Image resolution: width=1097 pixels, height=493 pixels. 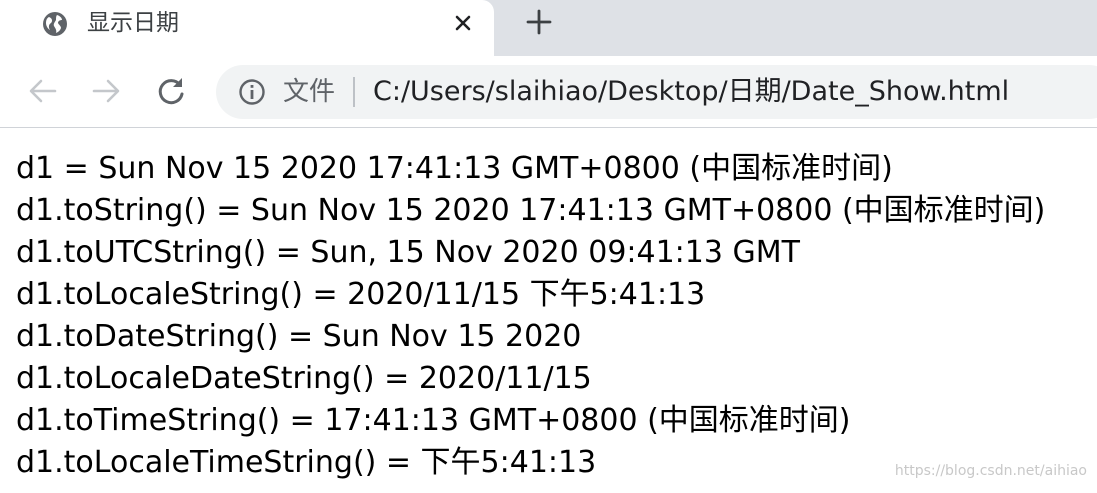 I want to click on output-line: d1.toLocaleDateString() = 2020/11/15, so click(x=304, y=378).